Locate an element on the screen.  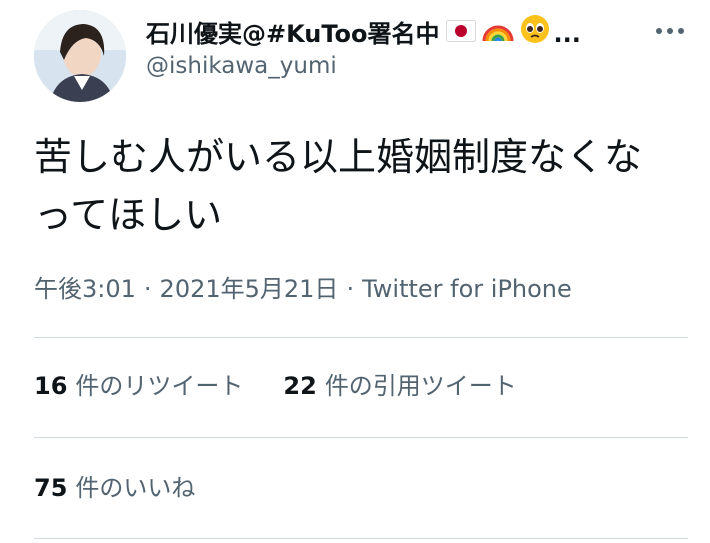
tweet-time: 午後3:01 is located at coordinates (85, 289).